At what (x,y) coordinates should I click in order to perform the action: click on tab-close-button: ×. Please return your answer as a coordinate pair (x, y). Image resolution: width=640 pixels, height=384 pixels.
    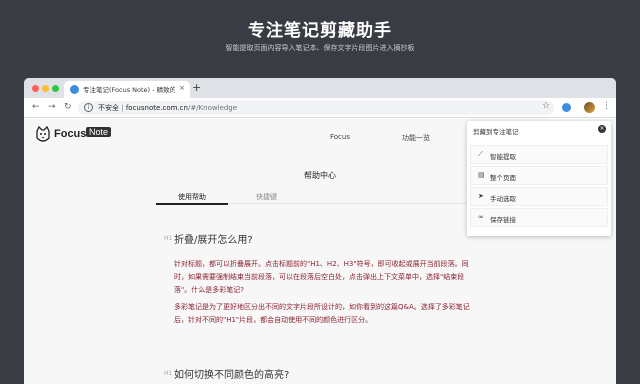
    Looking at the image, I should click on (182, 88).